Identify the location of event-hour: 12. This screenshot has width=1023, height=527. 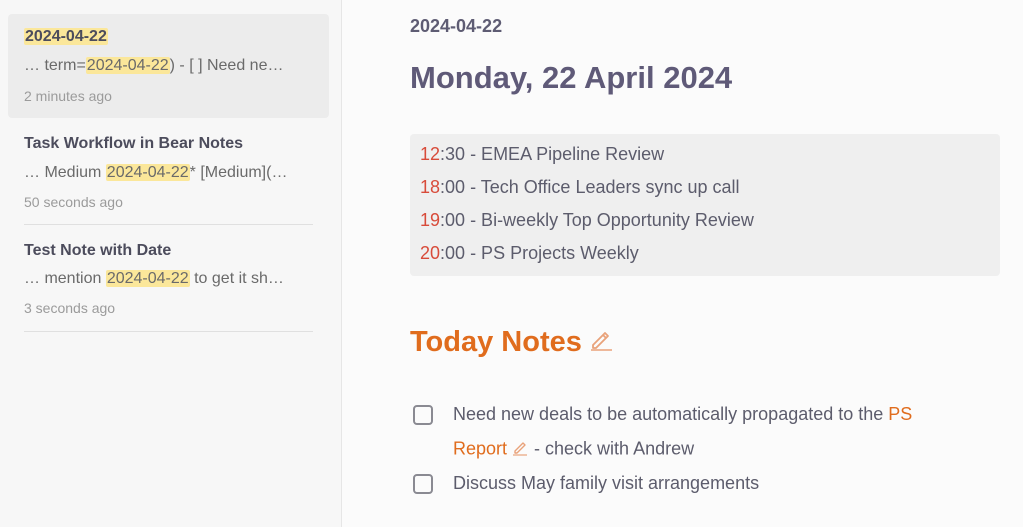
(430, 154).